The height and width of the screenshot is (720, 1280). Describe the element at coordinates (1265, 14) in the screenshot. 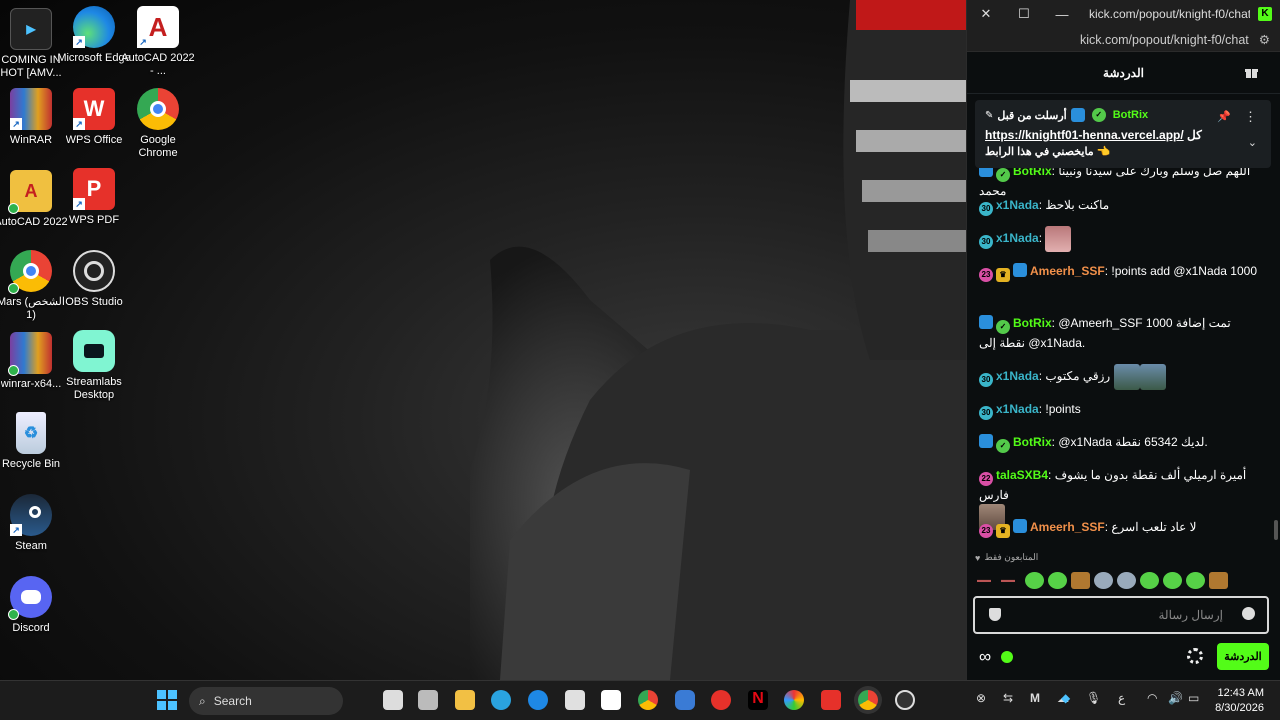

I see `kick-favicon-icon: K` at that location.